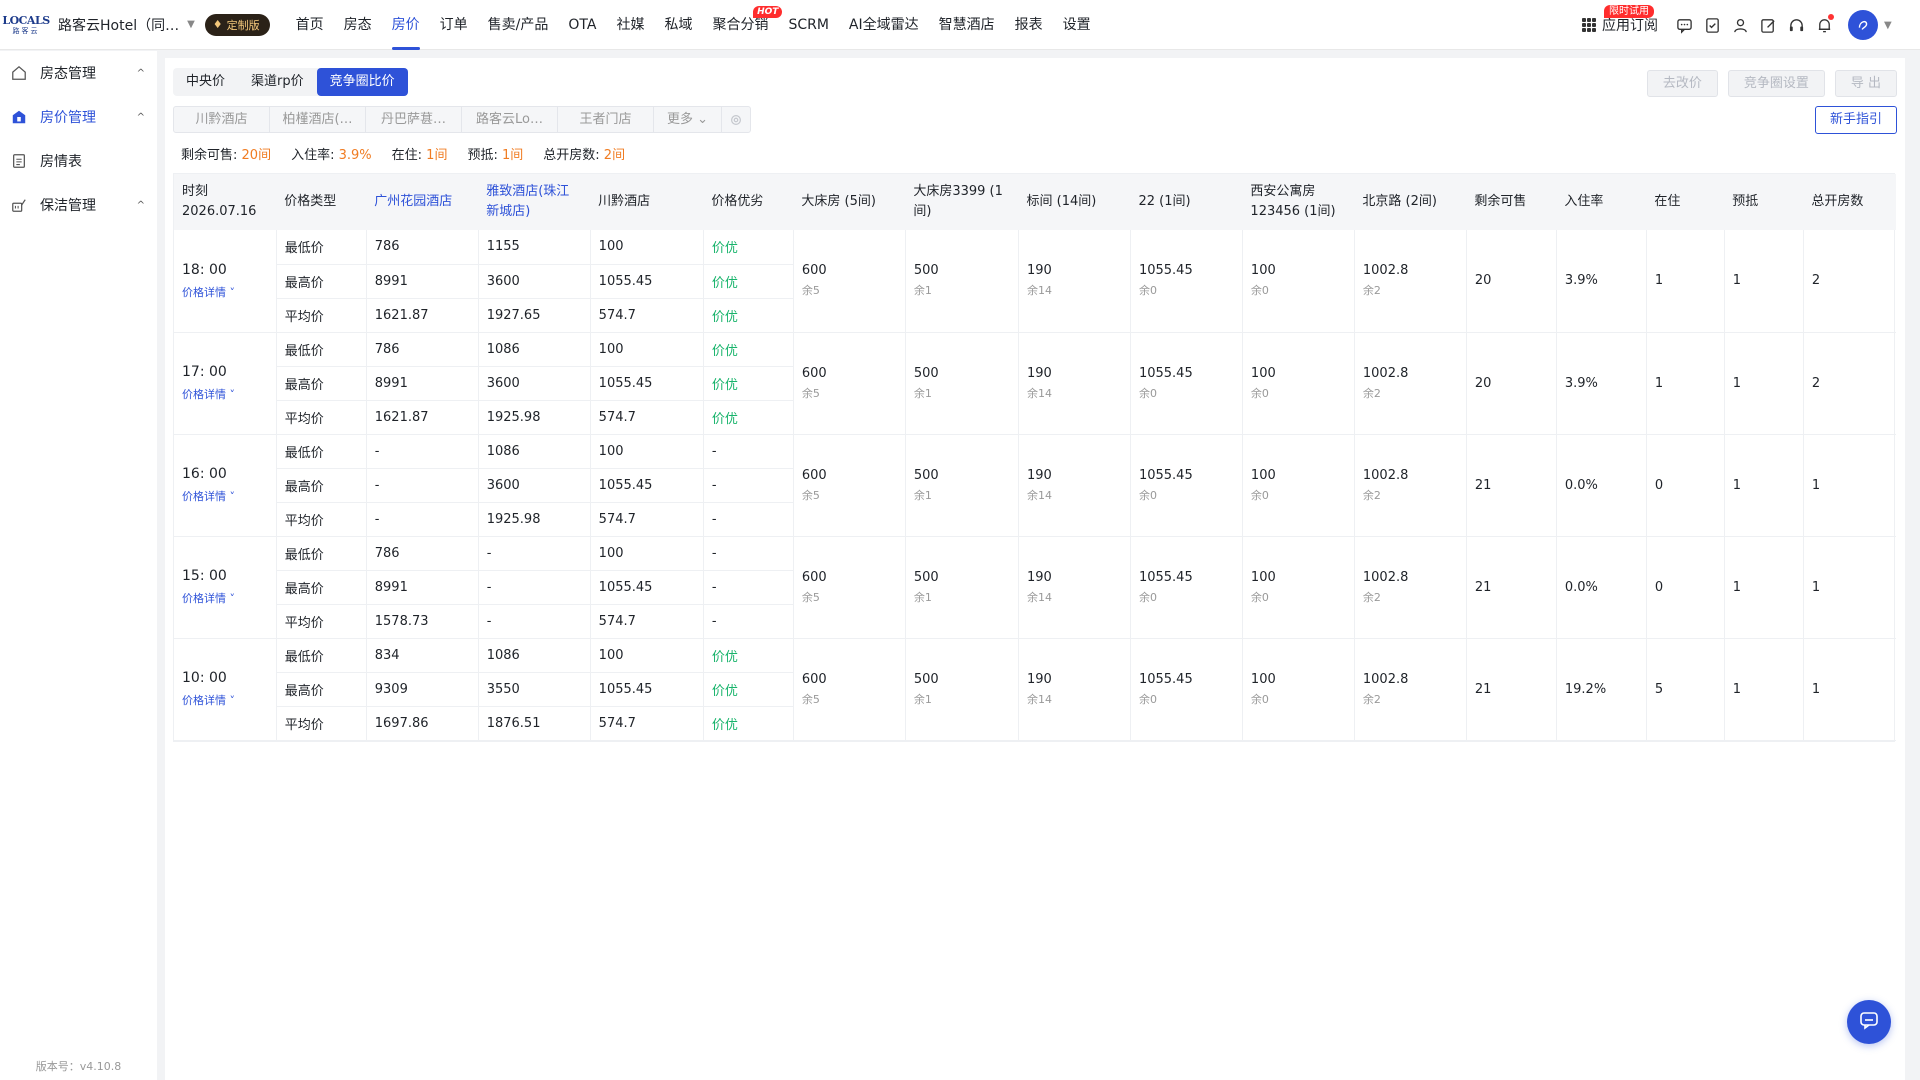 The height and width of the screenshot is (1080, 1920). I want to click on action-buttons: 去改价 竞争圈设置 导 出, so click(1771, 83).